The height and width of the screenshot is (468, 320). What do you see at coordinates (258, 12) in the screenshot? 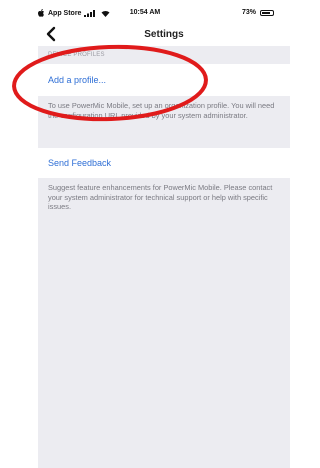
I see `status-right: 73%` at bounding box center [258, 12].